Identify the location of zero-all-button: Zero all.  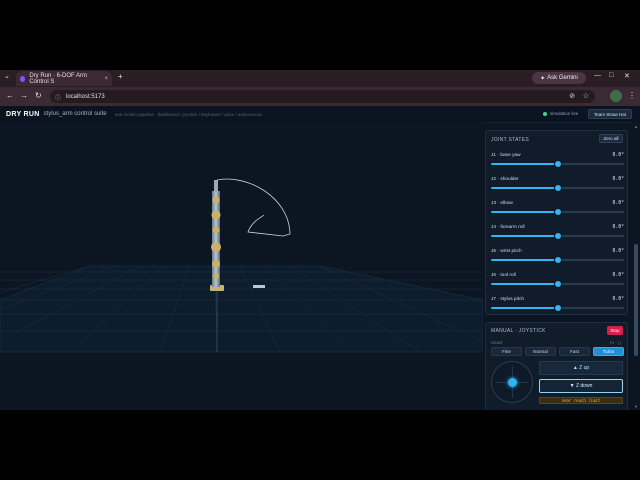
(611, 138).